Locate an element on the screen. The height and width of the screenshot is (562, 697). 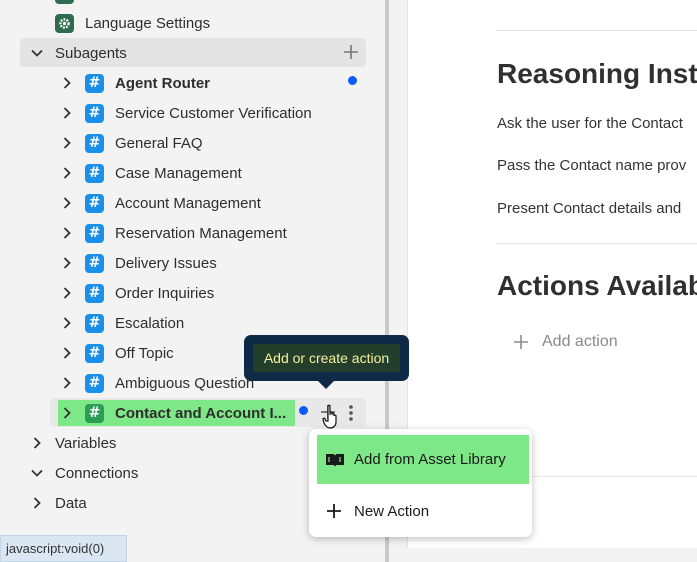
new-action-label: New Action is located at coordinates (392, 511).